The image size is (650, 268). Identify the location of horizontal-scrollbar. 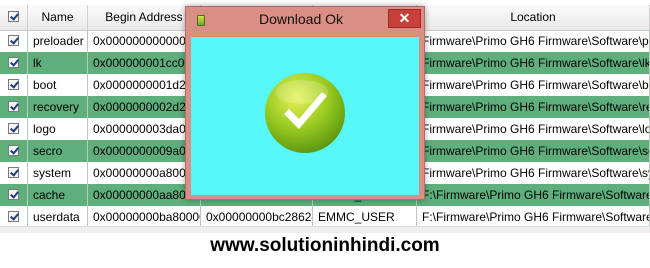
(325, 229).